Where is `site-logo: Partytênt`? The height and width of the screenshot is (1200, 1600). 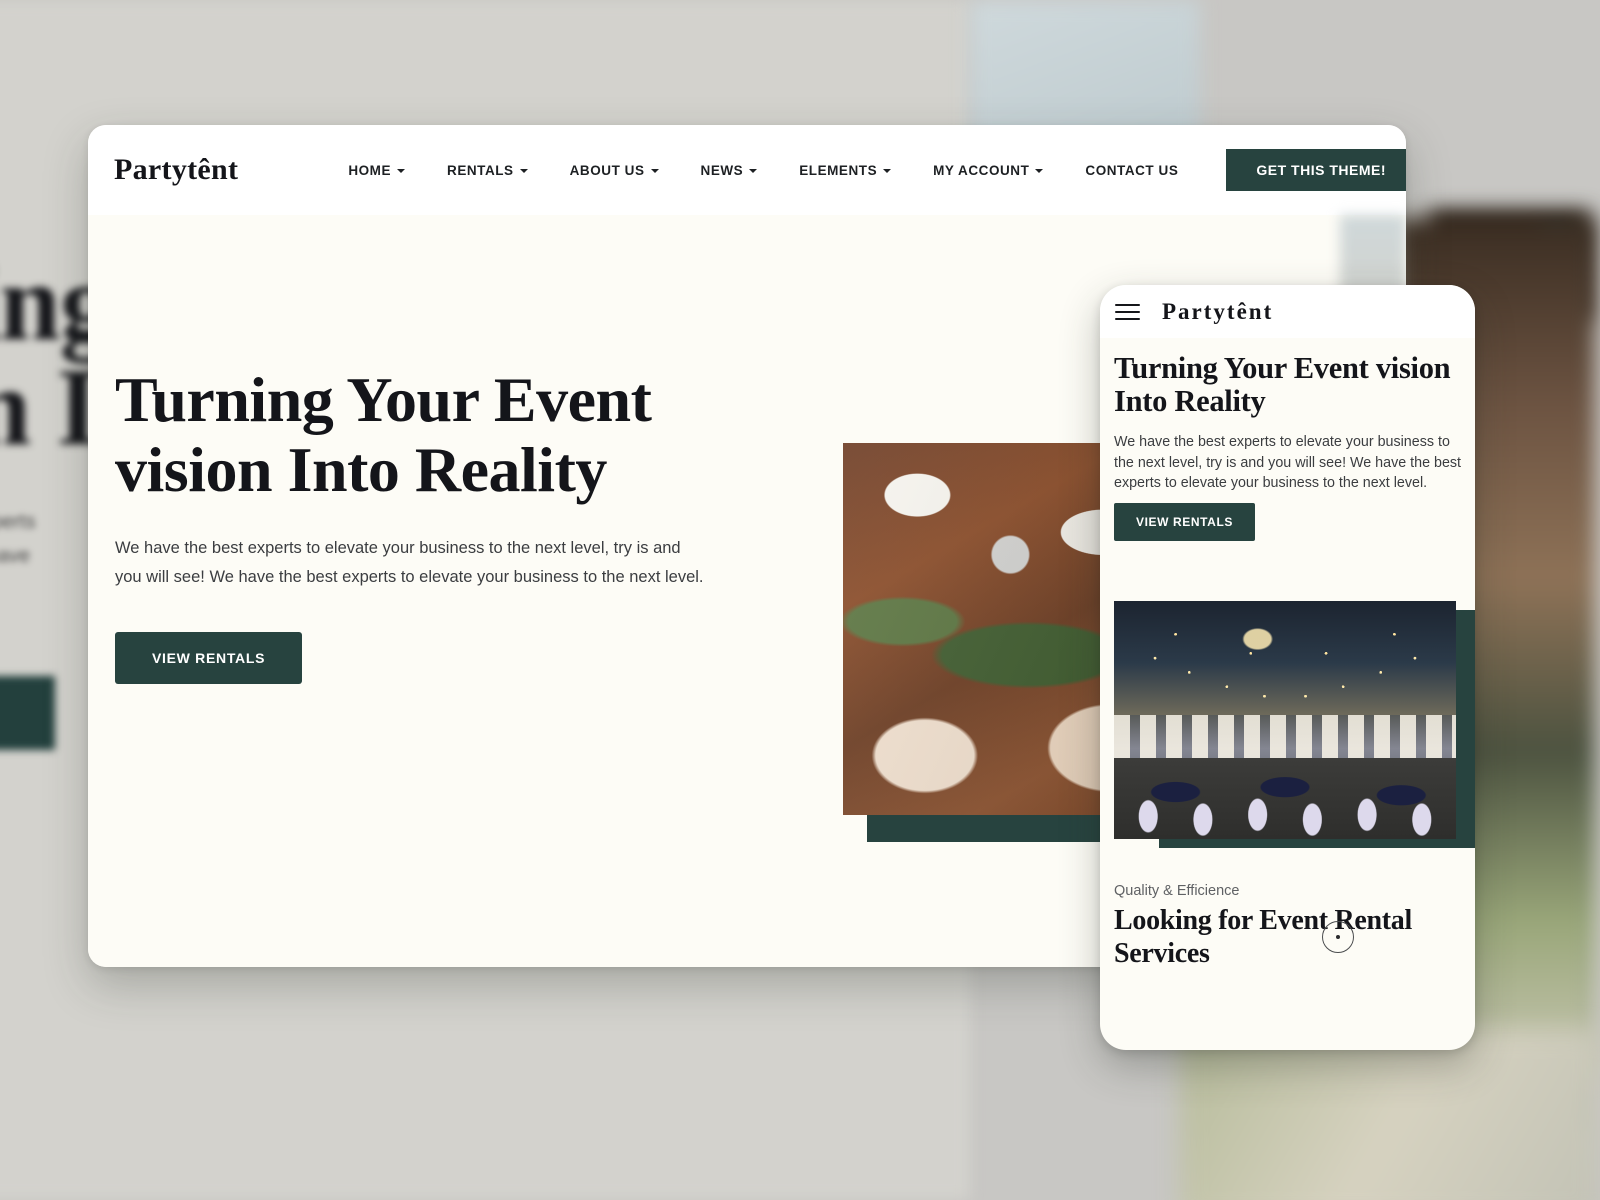
site-logo: Partytênt is located at coordinates (176, 170).